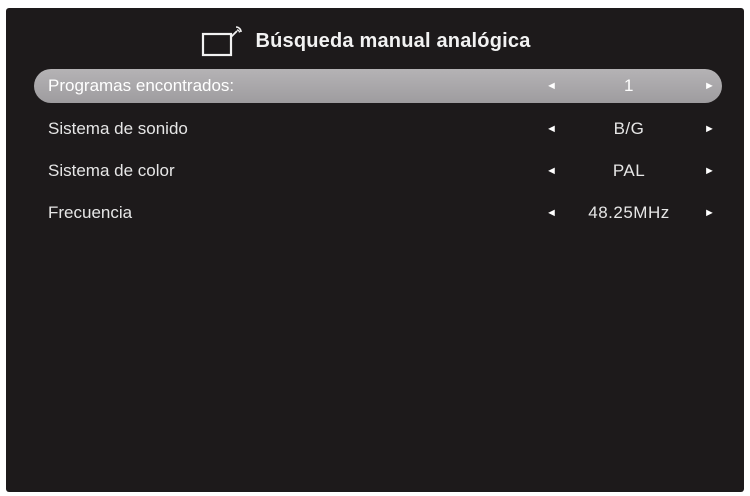 This screenshot has height=496, width=750. I want to click on setting-label: Sistema de color, so click(111, 170).